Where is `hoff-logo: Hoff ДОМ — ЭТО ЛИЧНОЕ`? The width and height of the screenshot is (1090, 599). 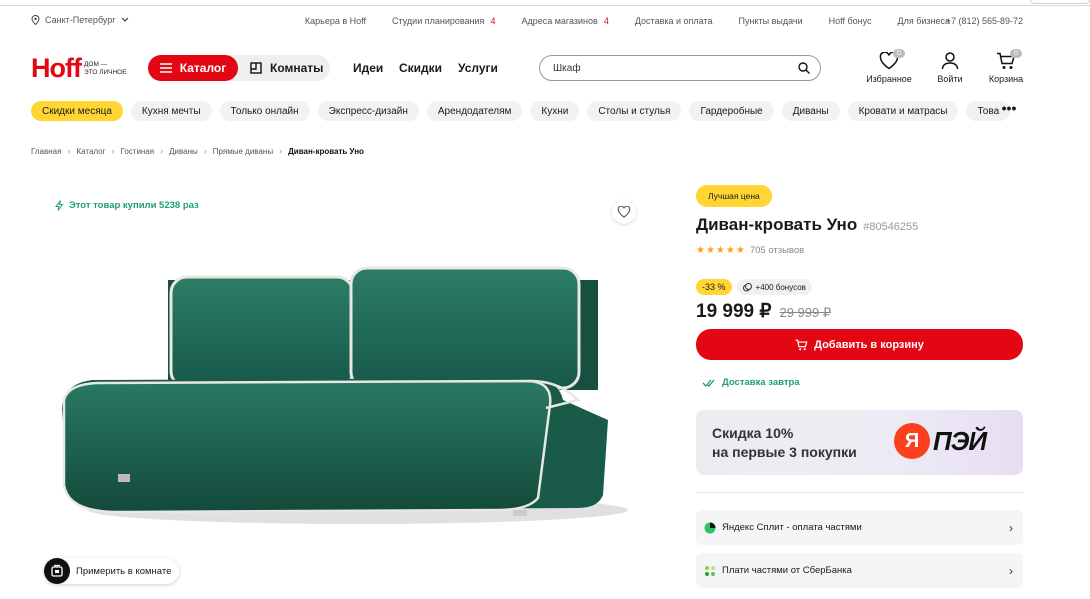 hoff-logo: Hoff ДОМ — ЭТО ЛИЧНОЕ is located at coordinates (79, 68).